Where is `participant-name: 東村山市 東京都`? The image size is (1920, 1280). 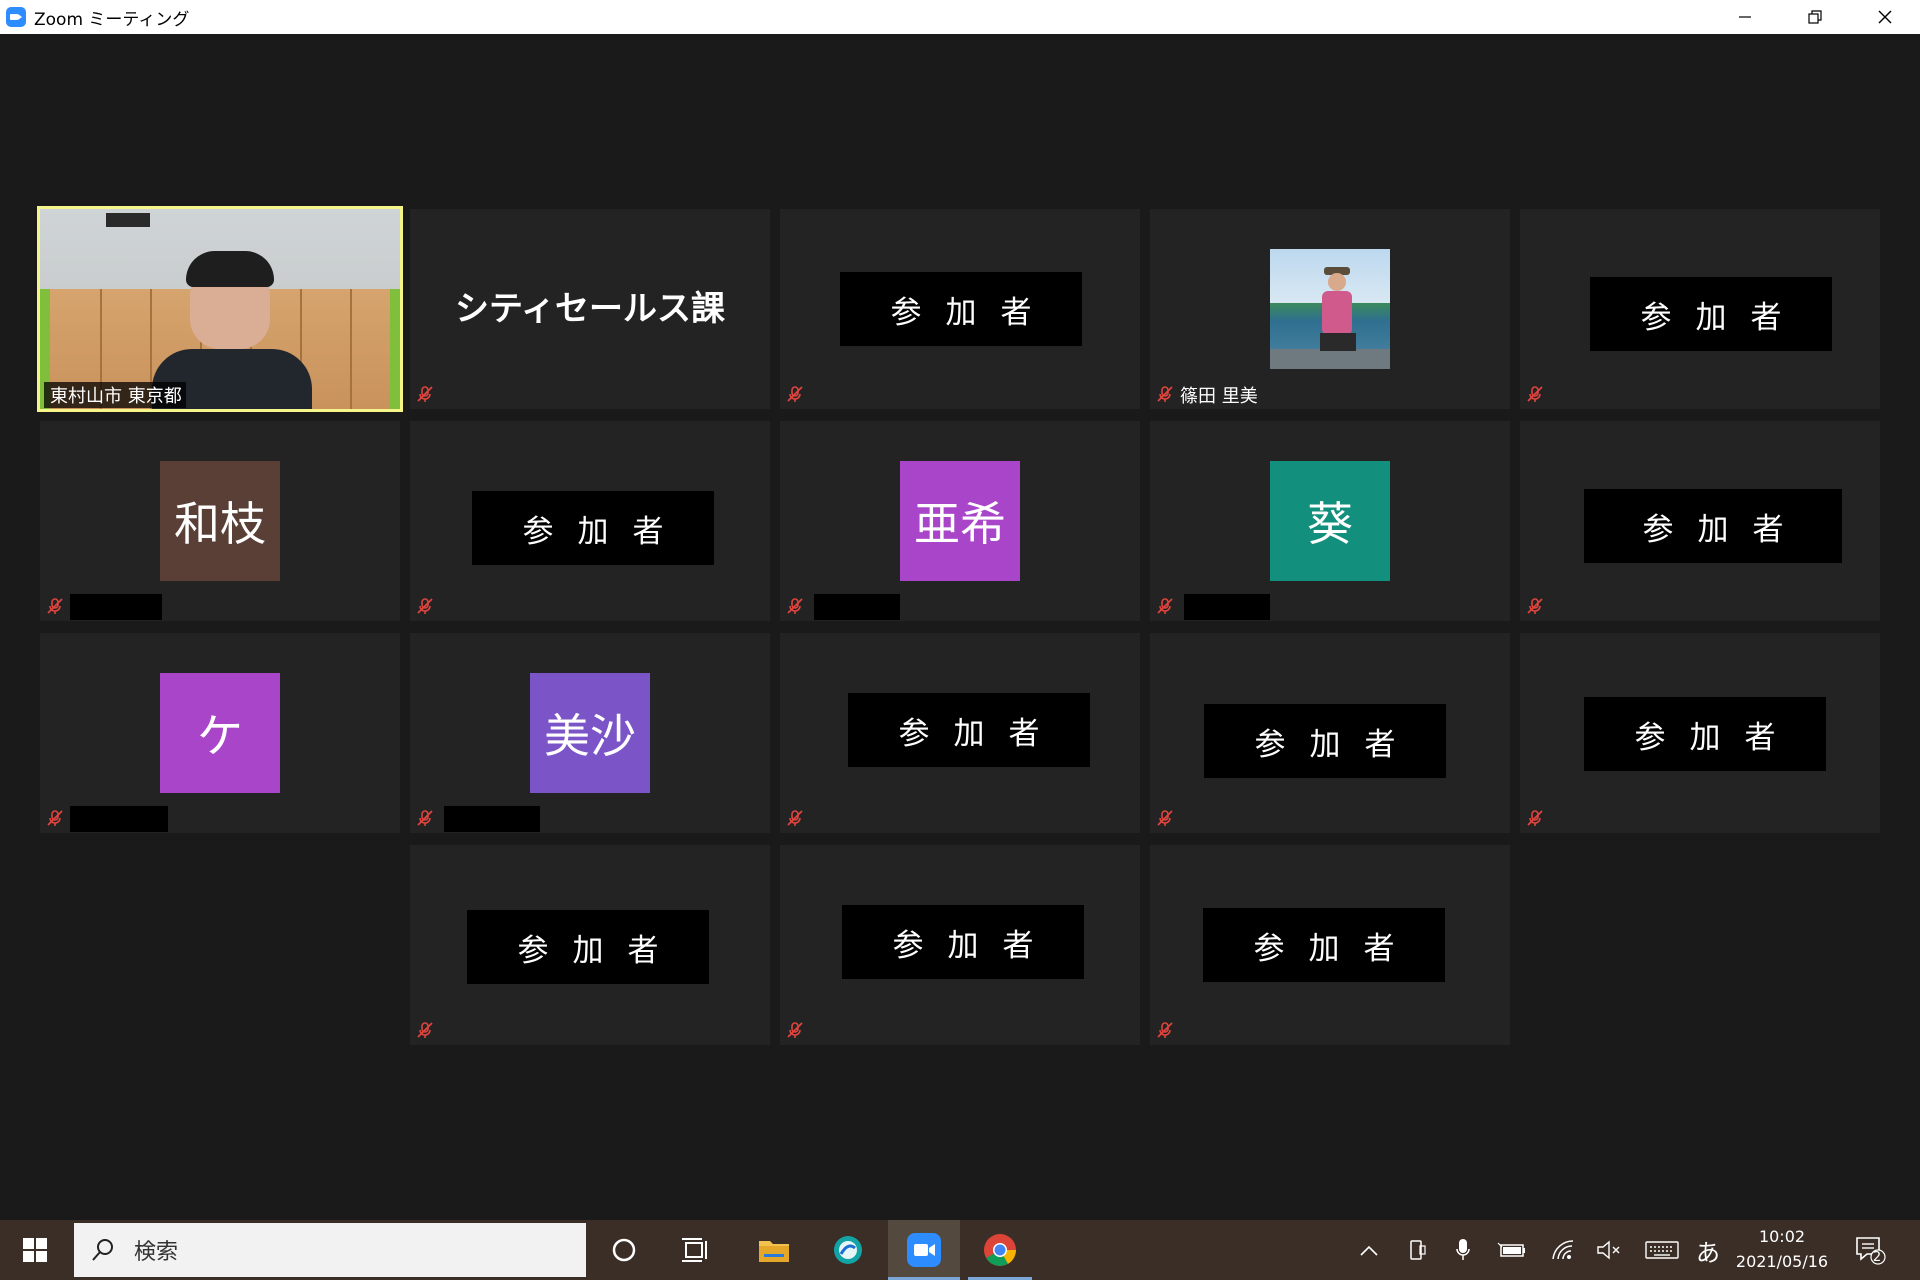 participant-name: 東村山市 東京都 is located at coordinates (115, 395).